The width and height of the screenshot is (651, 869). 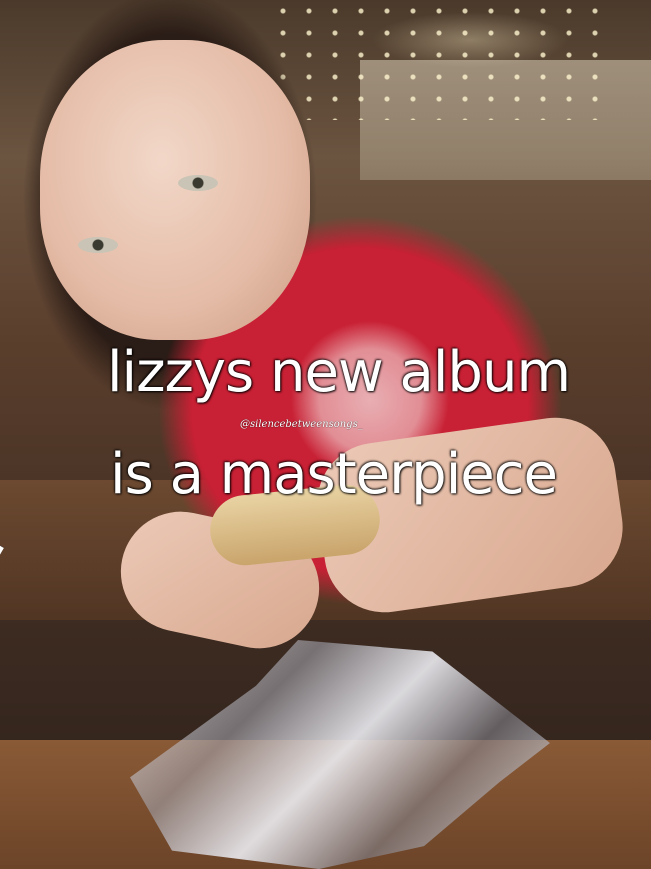 I want to click on caption-line-2: is a masterpiece, so click(x=334, y=474).